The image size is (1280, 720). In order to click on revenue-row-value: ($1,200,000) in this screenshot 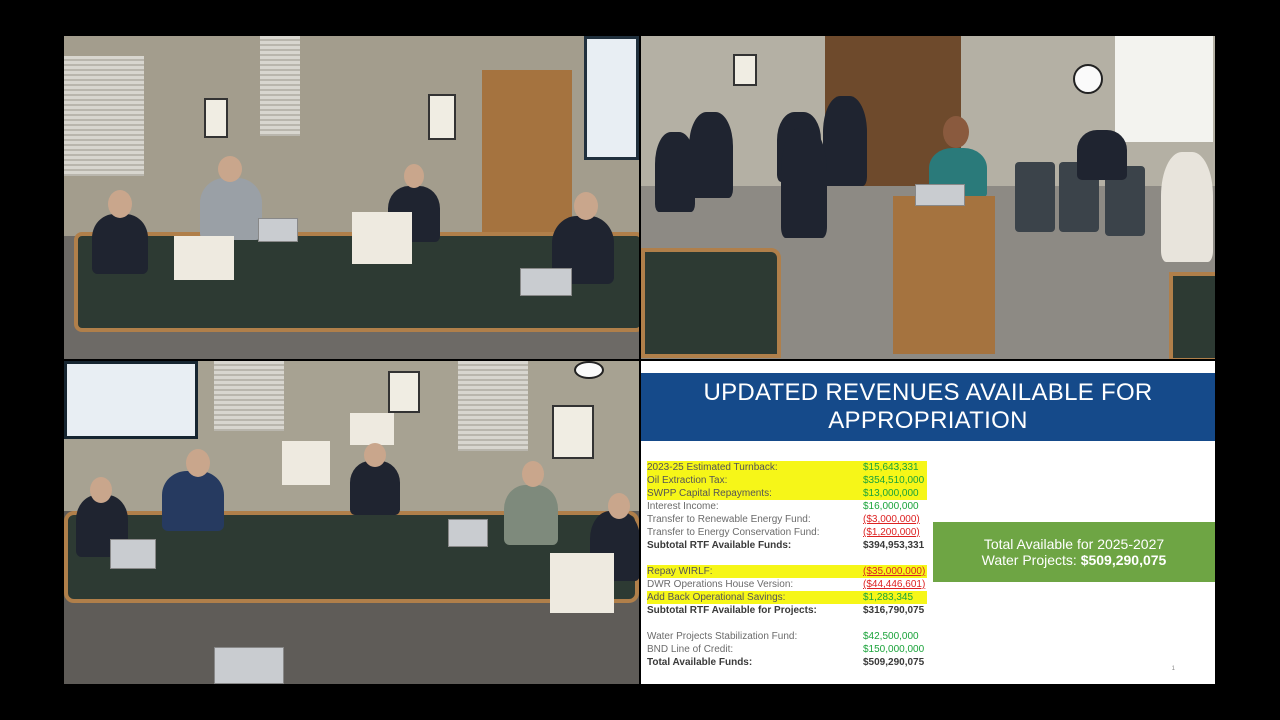, I will do `click(891, 532)`.